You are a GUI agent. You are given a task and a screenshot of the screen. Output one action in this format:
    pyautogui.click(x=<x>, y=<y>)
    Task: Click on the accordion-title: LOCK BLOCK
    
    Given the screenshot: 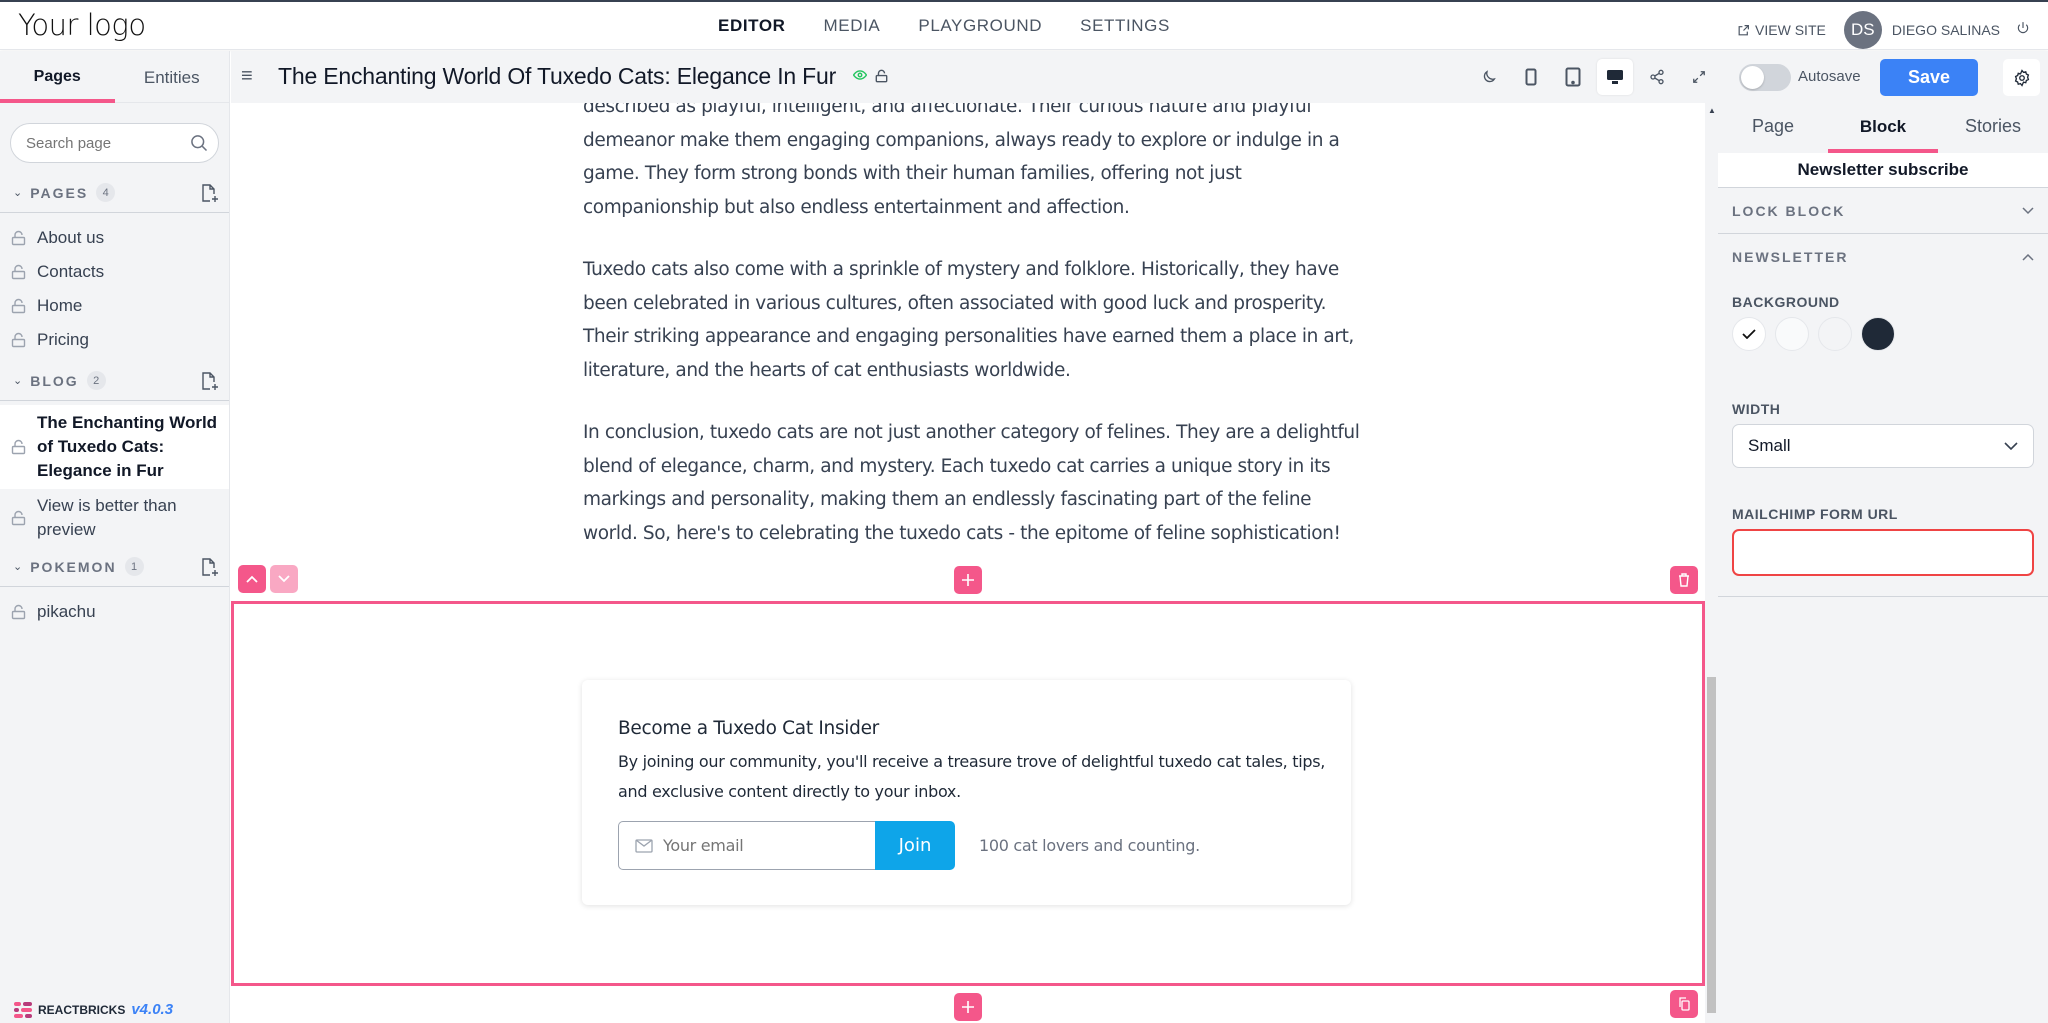 What is the action you would take?
    pyautogui.click(x=1789, y=210)
    